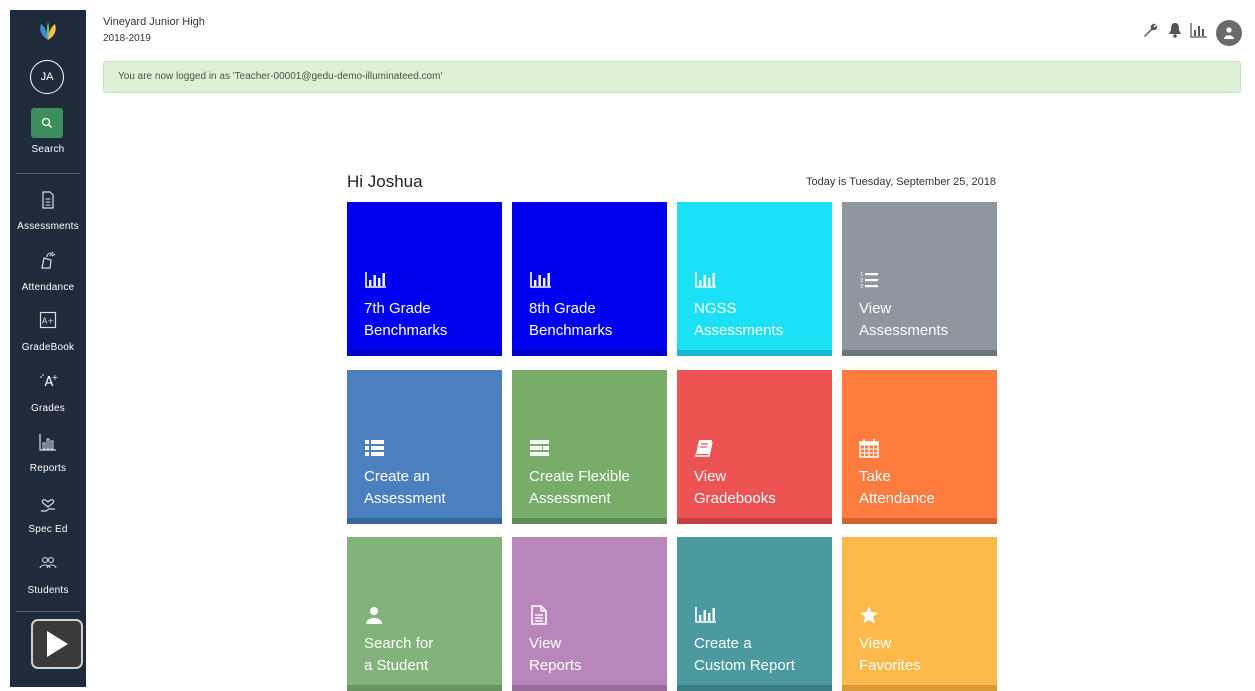 The height and width of the screenshot is (691, 1255). What do you see at coordinates (754, 447) in the screenshot?
I see `tile-view-gradebooks: View Gradebooks` at bounding box center [754, 447].